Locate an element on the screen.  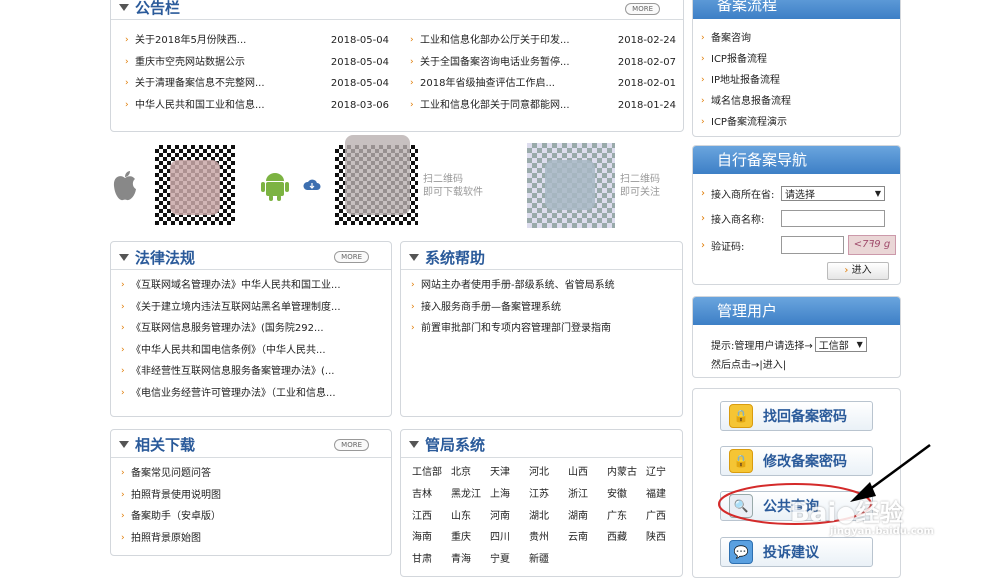
list-item: › 中华人民共和国工业和信息... 2018-03-06 is located at coordinates (257, 106).